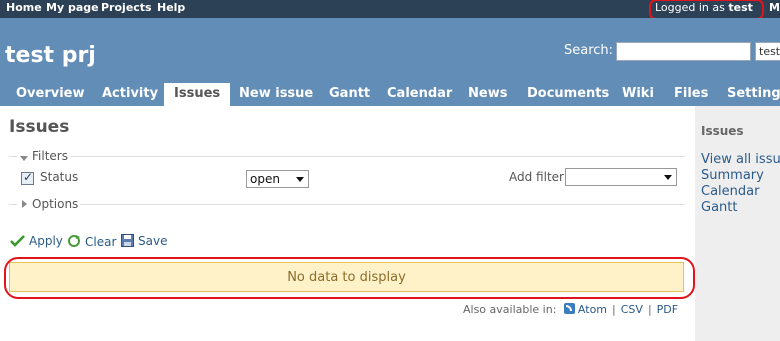 Image resolution: width=780 pixels, height=341 pixels. What do you see at coordinates (50, 156) in the screenshot?
I see `filters-legend: Filters` at bounding box center [50, 156].